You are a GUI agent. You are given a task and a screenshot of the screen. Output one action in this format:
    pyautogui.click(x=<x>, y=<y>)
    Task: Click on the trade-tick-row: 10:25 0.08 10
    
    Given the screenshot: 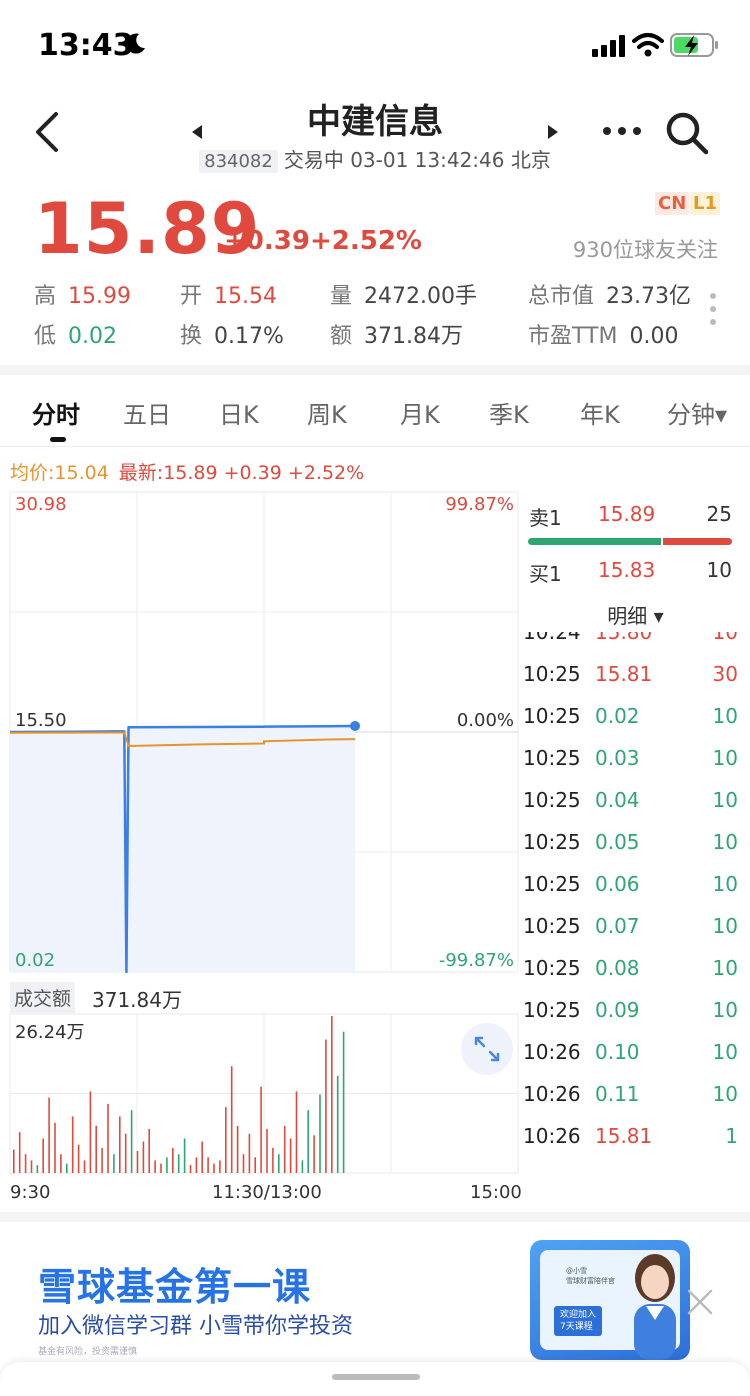 What is the action you would take?
    pyautogui.click(x=635, y=977)
    